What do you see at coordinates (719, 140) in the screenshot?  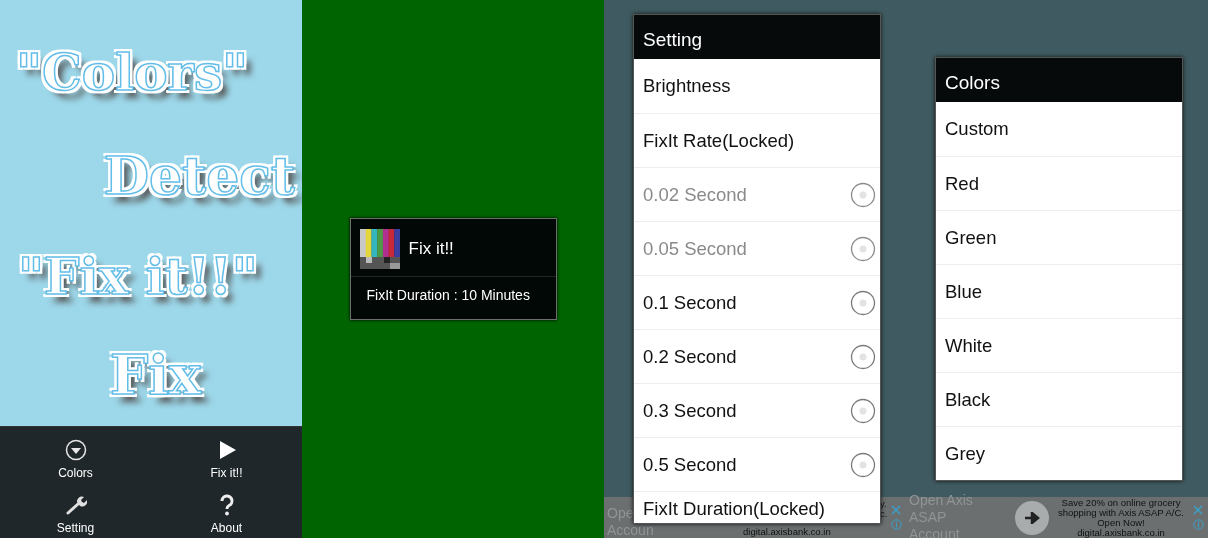 I see `item-label: FixIt Rate(Locked)` at bounding box center [719, 140].